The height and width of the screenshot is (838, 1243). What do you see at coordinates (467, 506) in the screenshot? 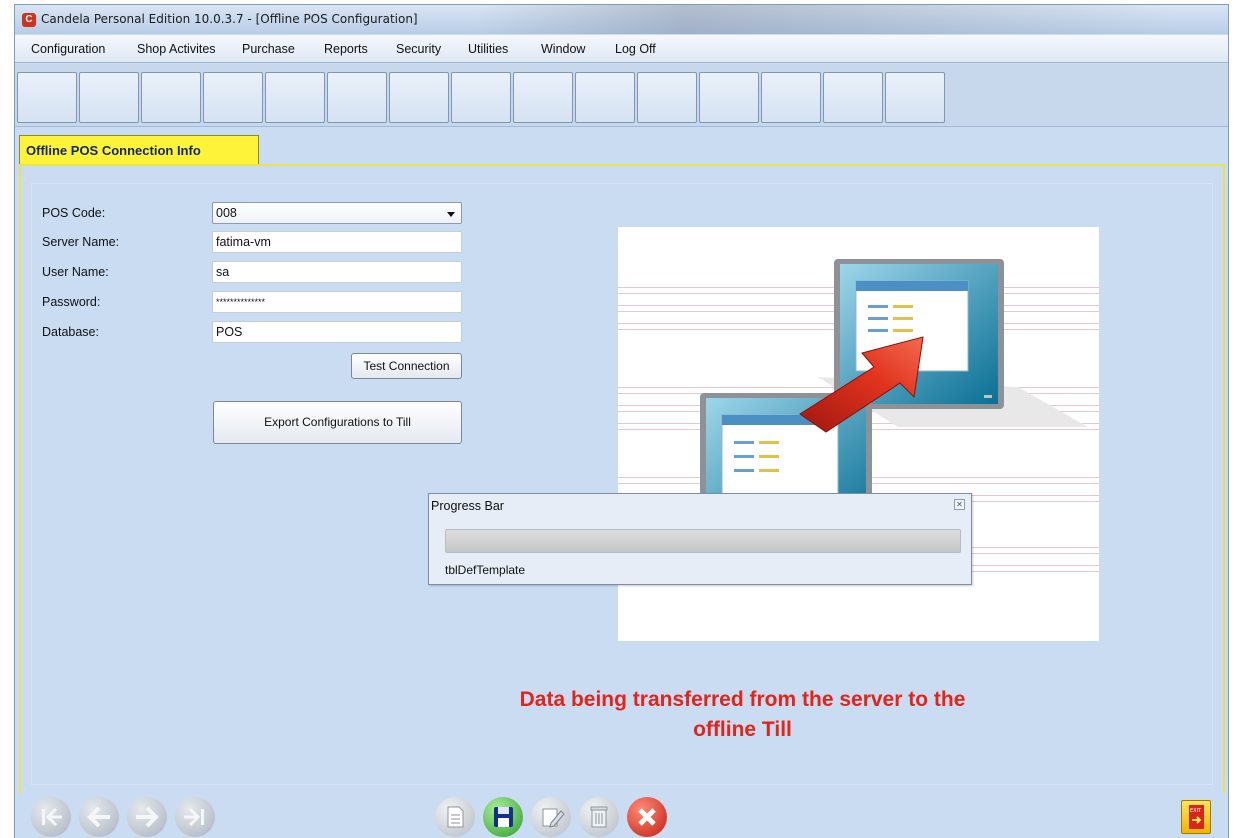
I see `progress-dialog-title: Progress Bar` at bounding box center [467, 506].